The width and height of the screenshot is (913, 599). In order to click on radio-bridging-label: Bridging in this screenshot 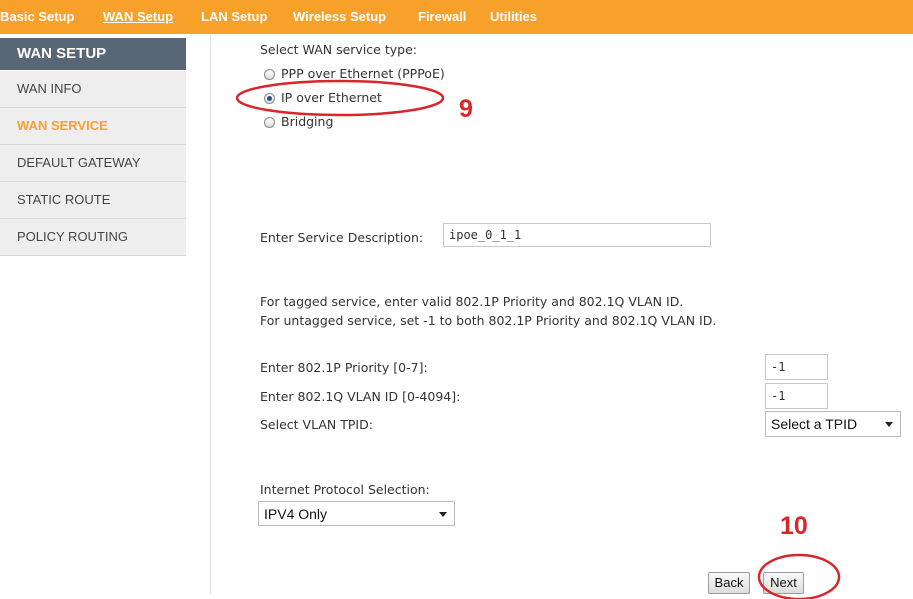, I will do `click(307, 121)`.